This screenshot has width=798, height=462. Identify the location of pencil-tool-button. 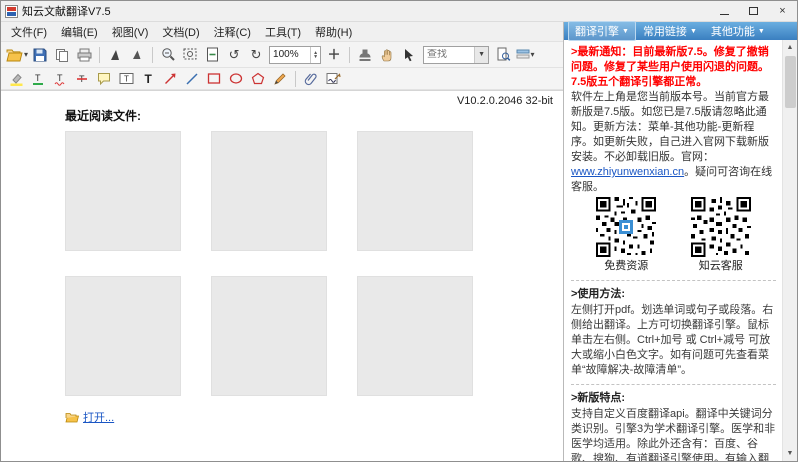
(280, 79).